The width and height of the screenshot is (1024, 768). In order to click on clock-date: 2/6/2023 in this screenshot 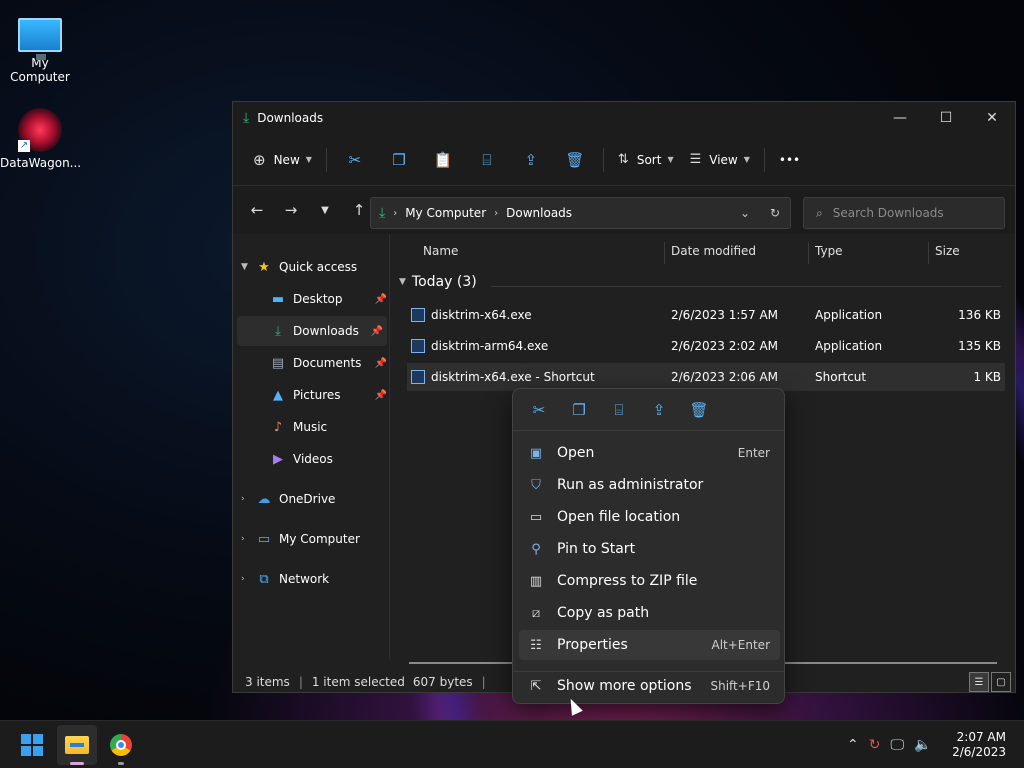, I will do `click(979, 752)`.